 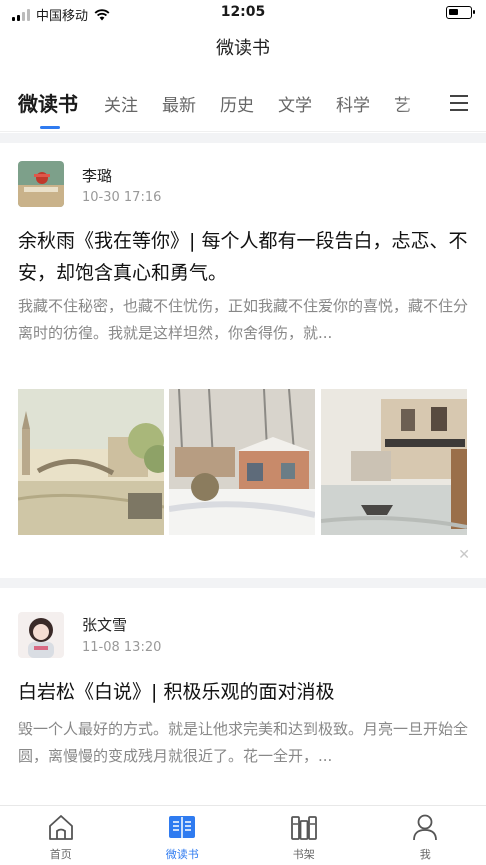 What do you see at coordinates (182, 854) in the screenshot?
I see `nav-label: 微读书` at bounding box center [182, 854].